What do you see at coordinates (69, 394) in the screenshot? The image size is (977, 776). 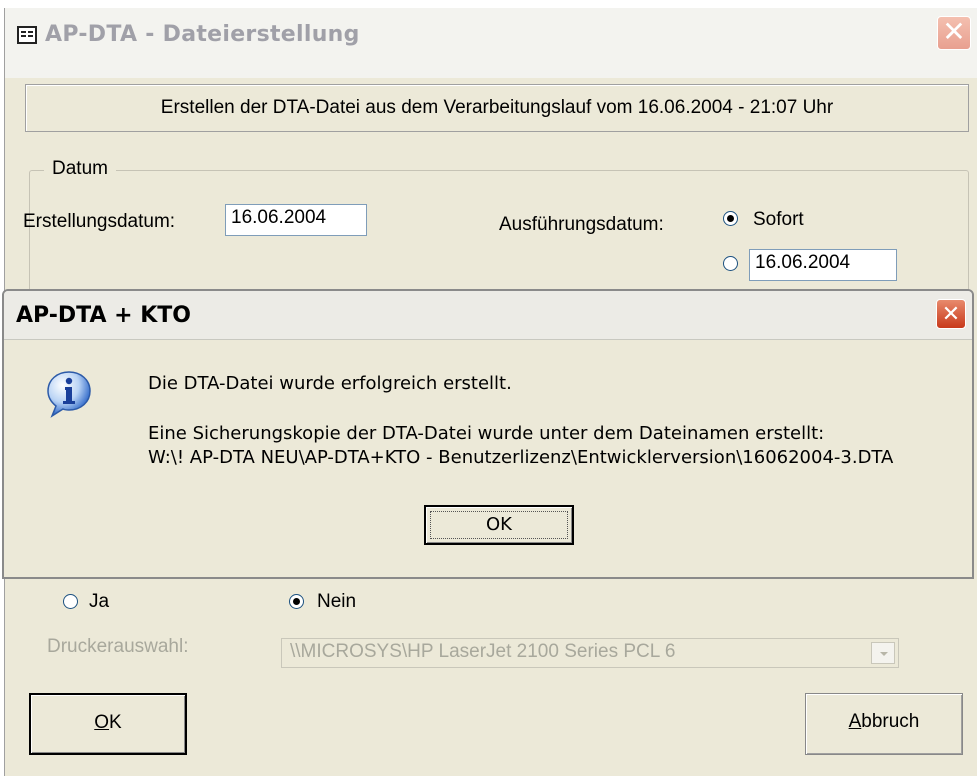 I see `info-icon` at bounding box center [69, 394].